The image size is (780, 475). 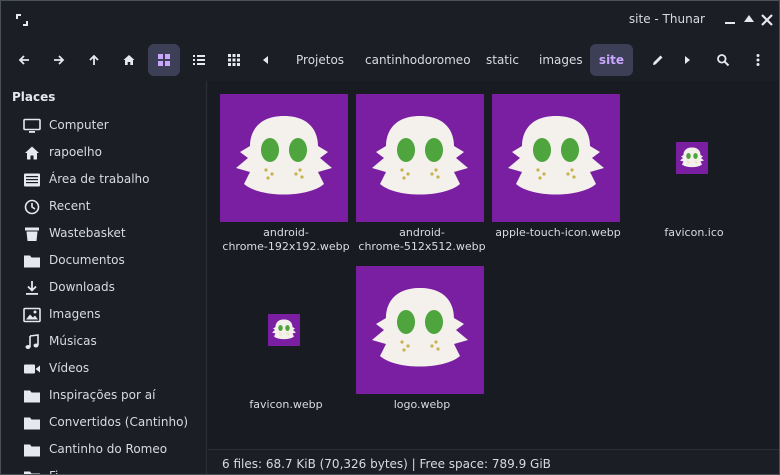 What do you see at coordinates (32, 207) in the screenshot?
I see `clock-icon` at bounding box center [32, 207].